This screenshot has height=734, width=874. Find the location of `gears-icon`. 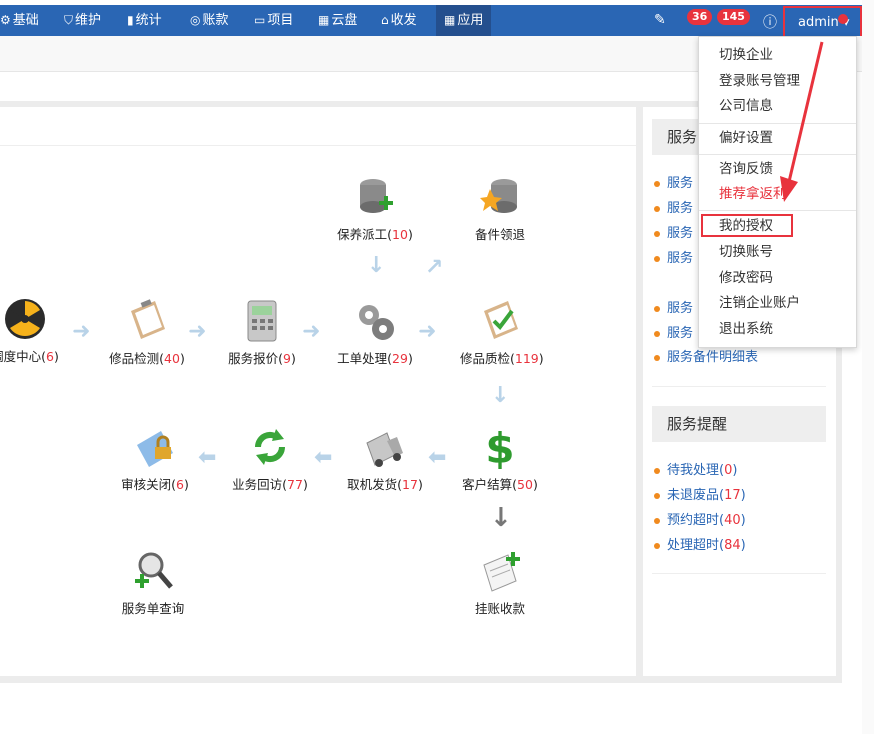

gears-icon is located at coordinates (376, 322).